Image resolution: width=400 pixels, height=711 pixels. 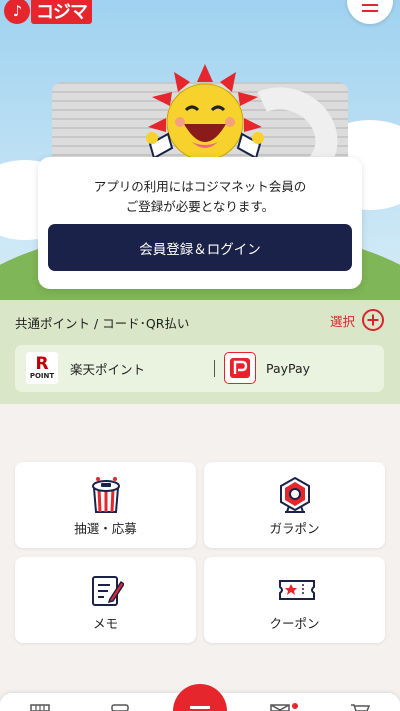 I want to click on logo-text: コジマ, so click(x=61, y=12).